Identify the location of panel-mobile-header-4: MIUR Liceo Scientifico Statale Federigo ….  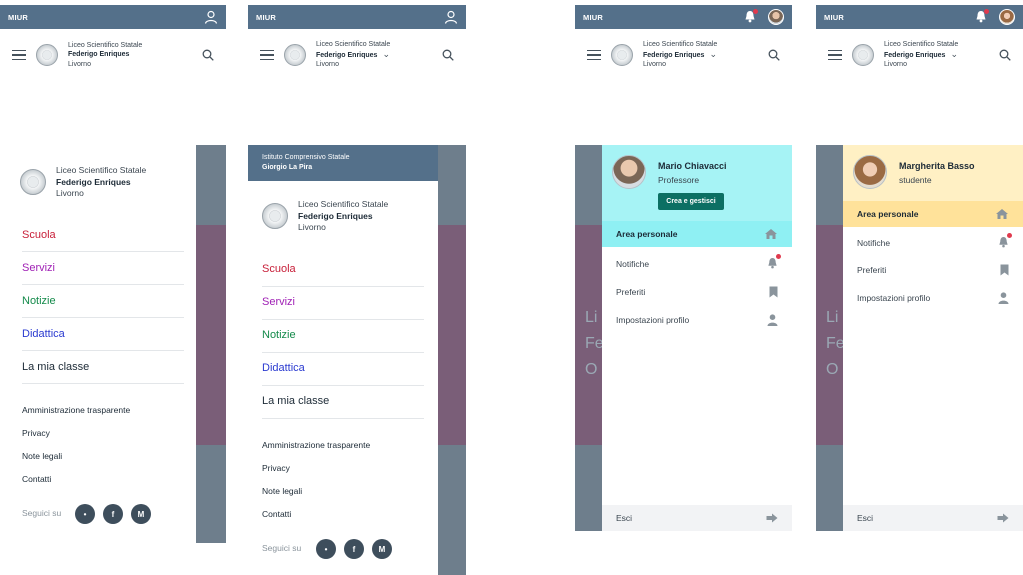
(919, 41).